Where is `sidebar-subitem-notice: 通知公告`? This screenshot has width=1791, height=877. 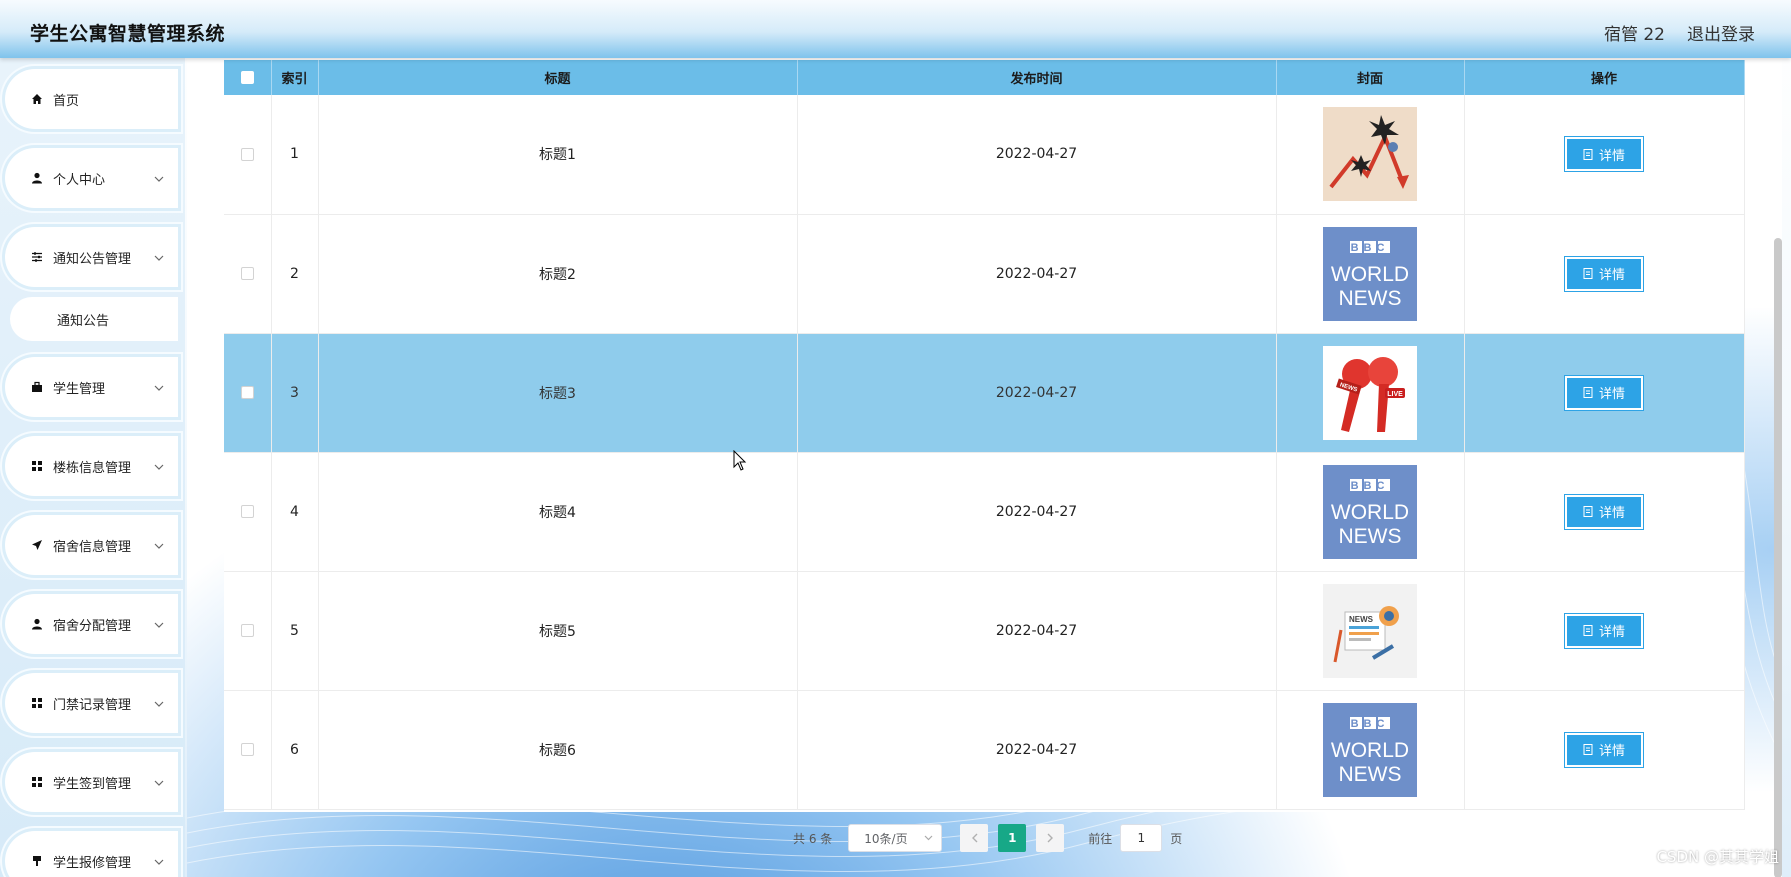
sidebar-subitem-notice: 通知公告 is located at coordinates (94, 319).